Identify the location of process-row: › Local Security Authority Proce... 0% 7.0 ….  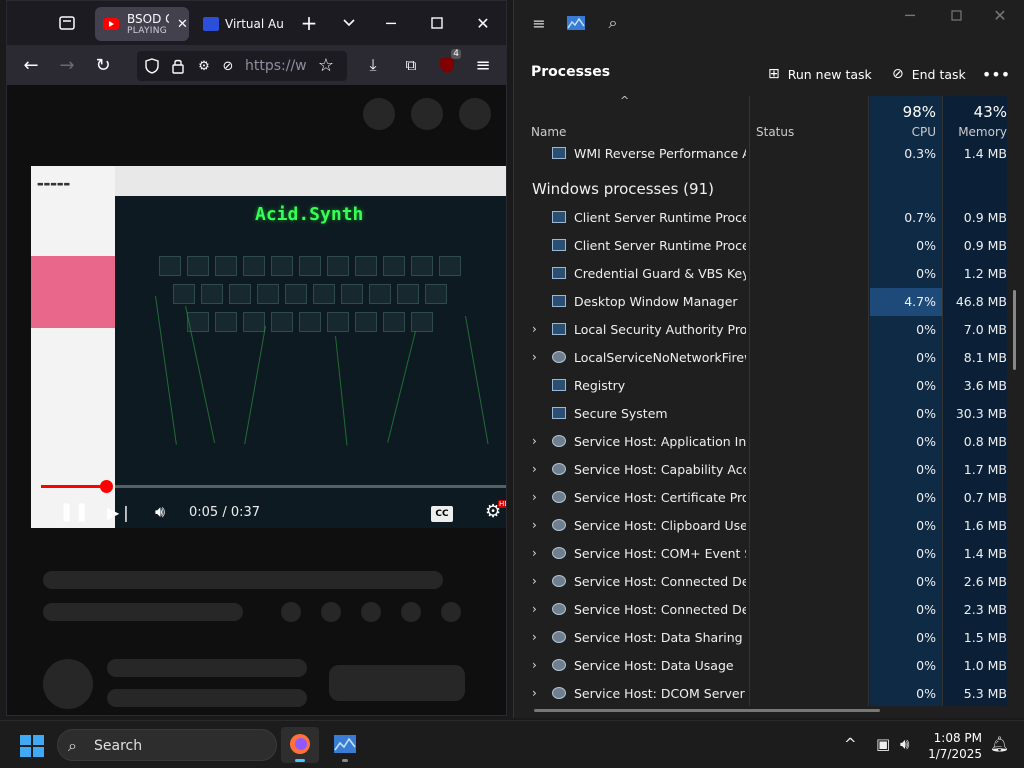
(761, 330).